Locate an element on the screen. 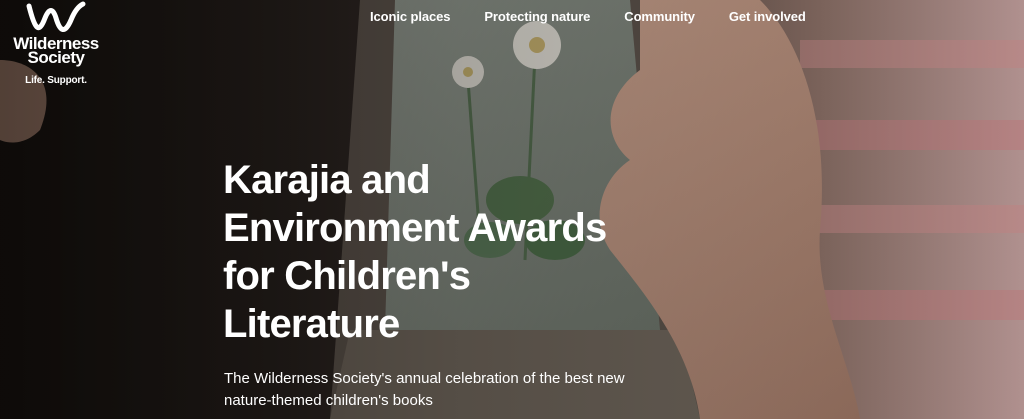 The width and height of the screenshot is (1024, 419). page-title-line1: Karajia and is located at coordinates (327, 180).